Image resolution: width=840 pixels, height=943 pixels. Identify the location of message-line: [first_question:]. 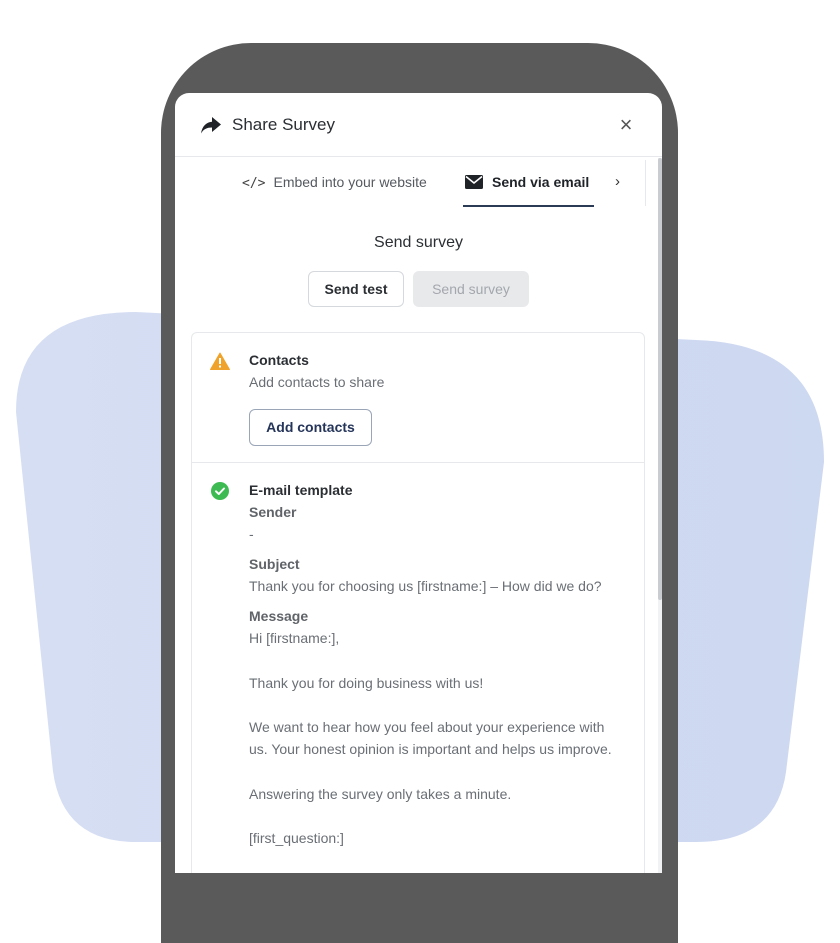
(296, 838).